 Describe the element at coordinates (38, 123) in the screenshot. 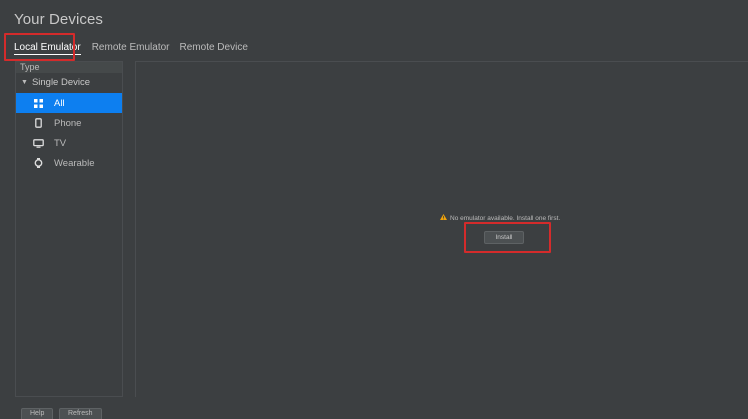

I see `phone-icon` at that location.